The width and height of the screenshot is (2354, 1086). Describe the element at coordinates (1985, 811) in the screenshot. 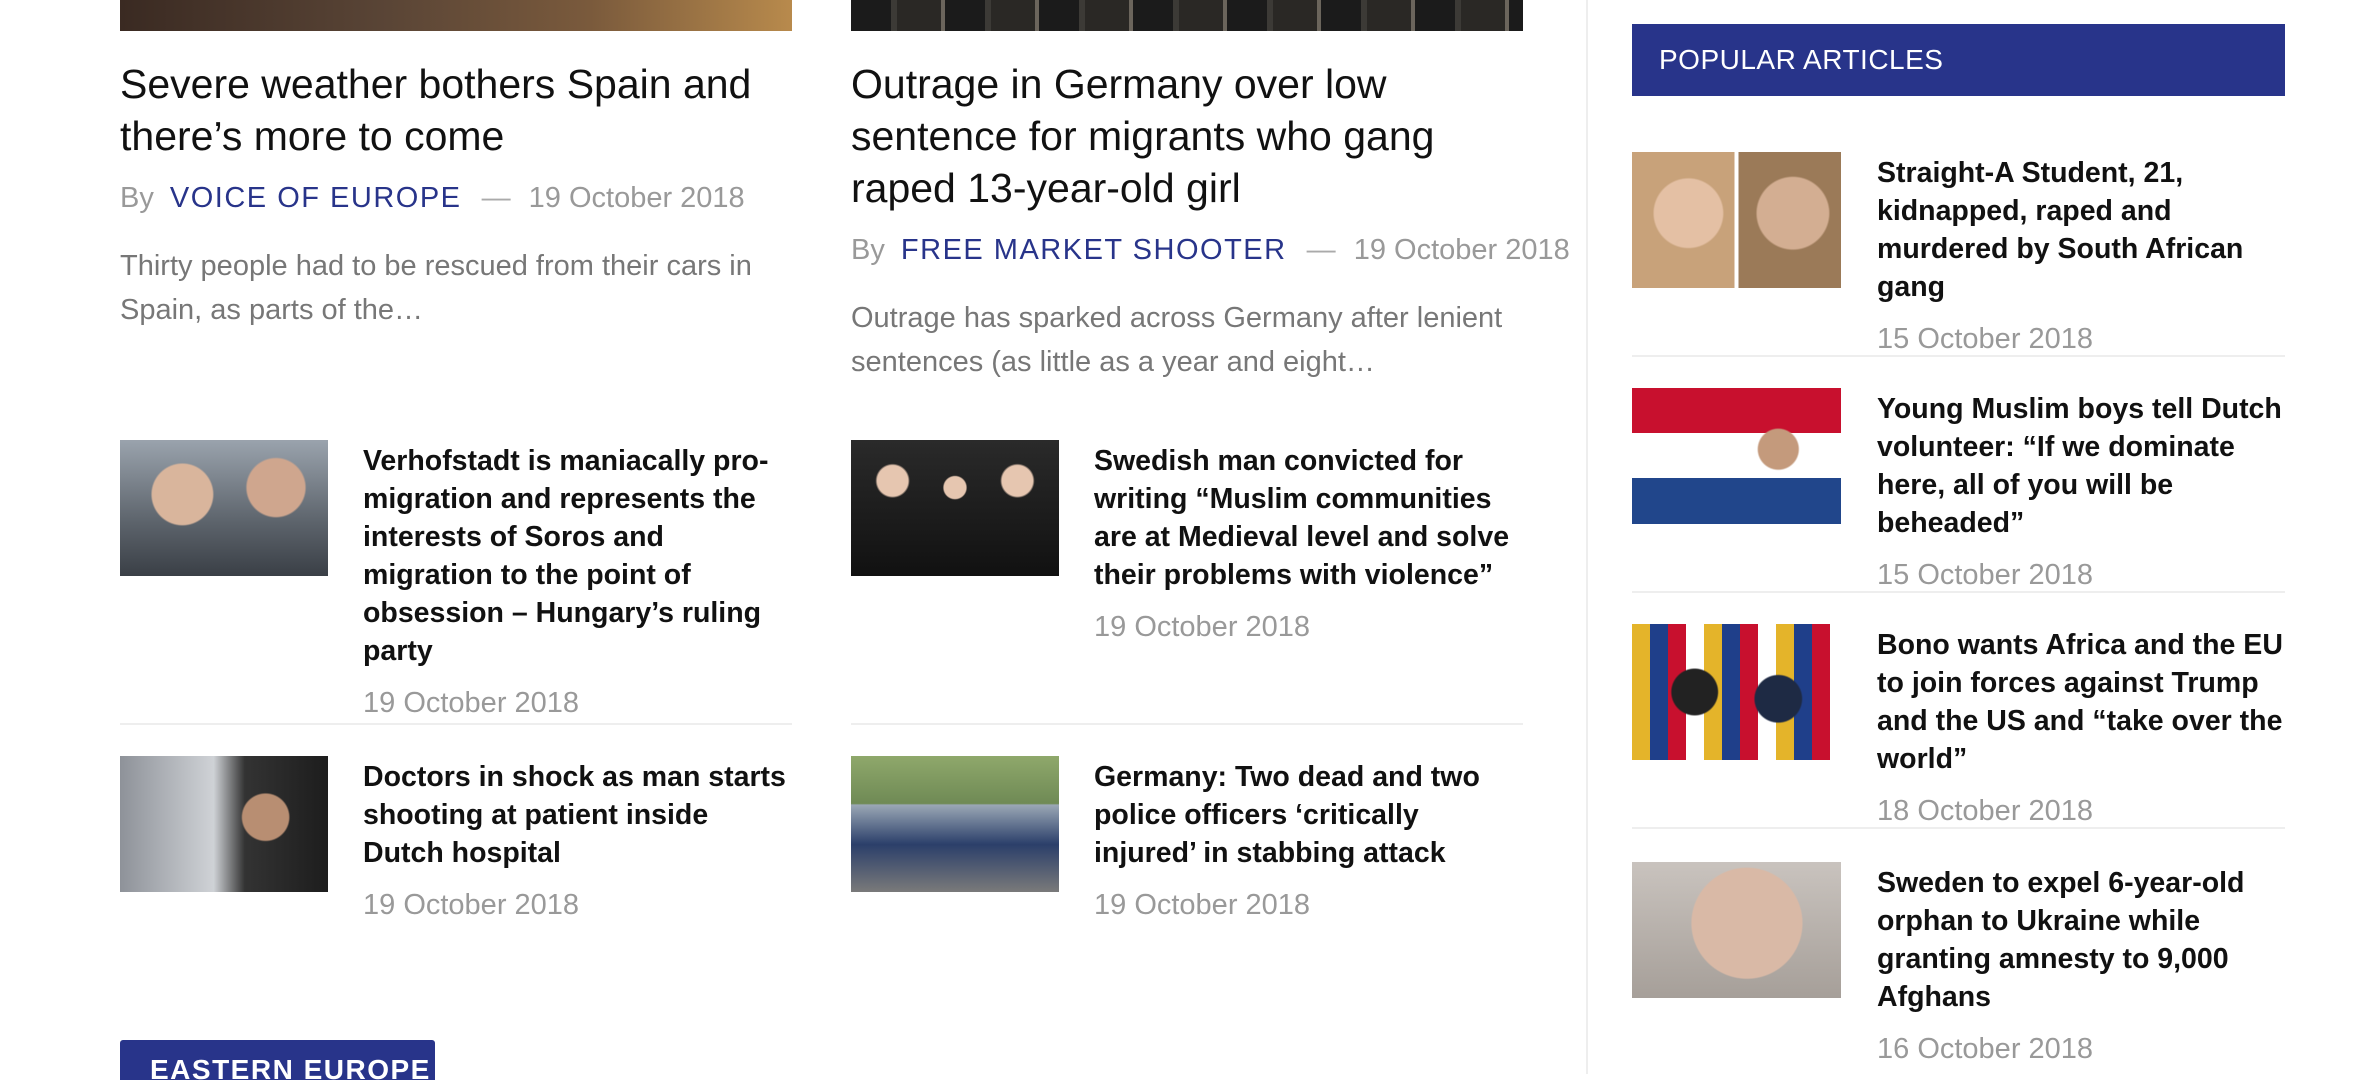

I see `popular-item-date: 18 October 2018` at that location.